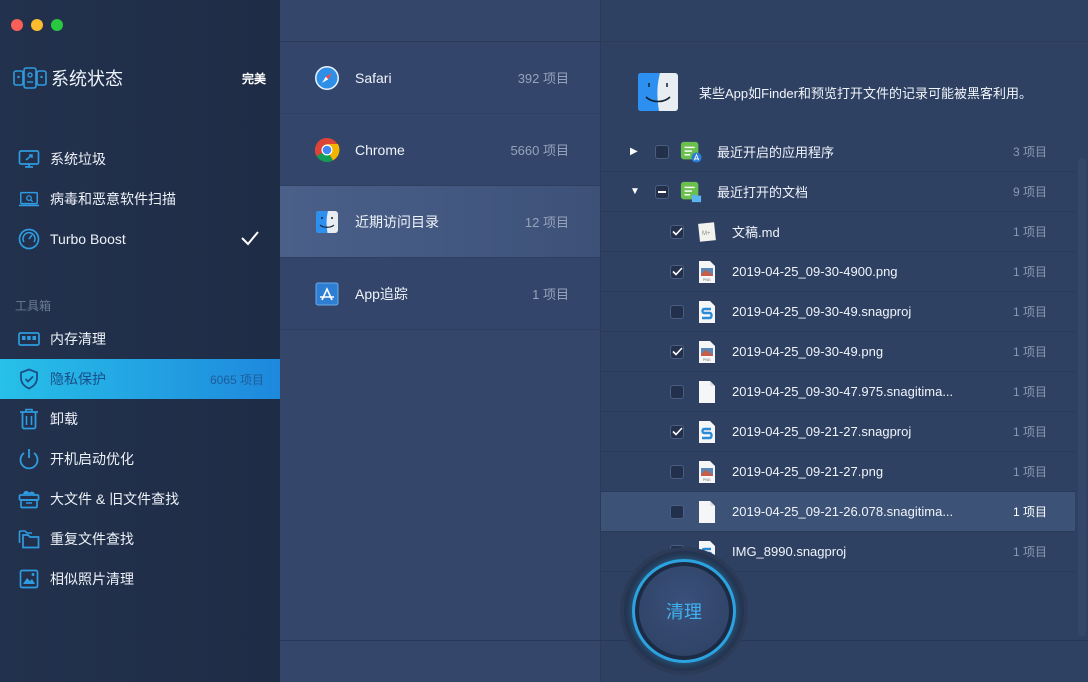  I want to click on sidebar-item-malware-scan: 病毒和恶意软件扫描, so click(140, 199).